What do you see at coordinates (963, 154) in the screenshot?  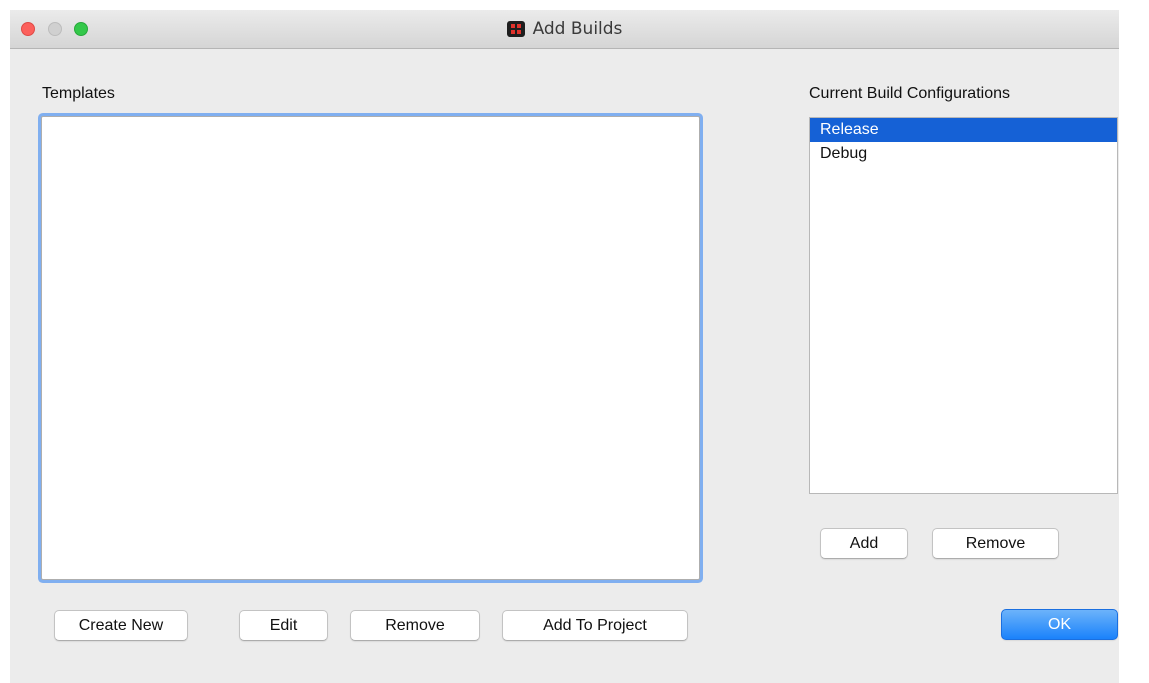 I see `configuration-item-debug: Debug` at bounding box center [963, 154].